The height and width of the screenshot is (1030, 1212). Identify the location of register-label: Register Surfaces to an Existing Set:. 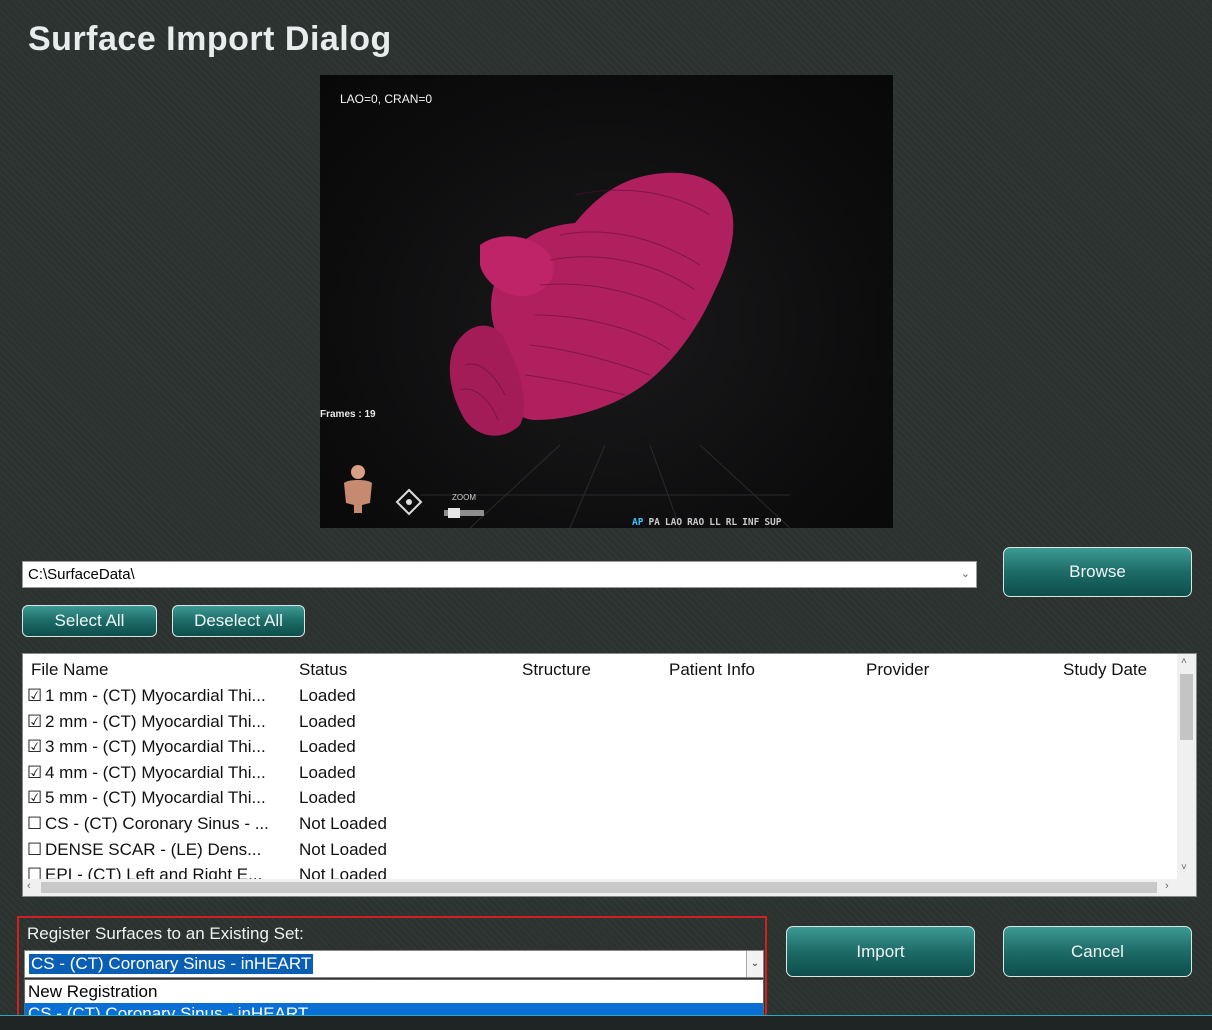
(165, 933).